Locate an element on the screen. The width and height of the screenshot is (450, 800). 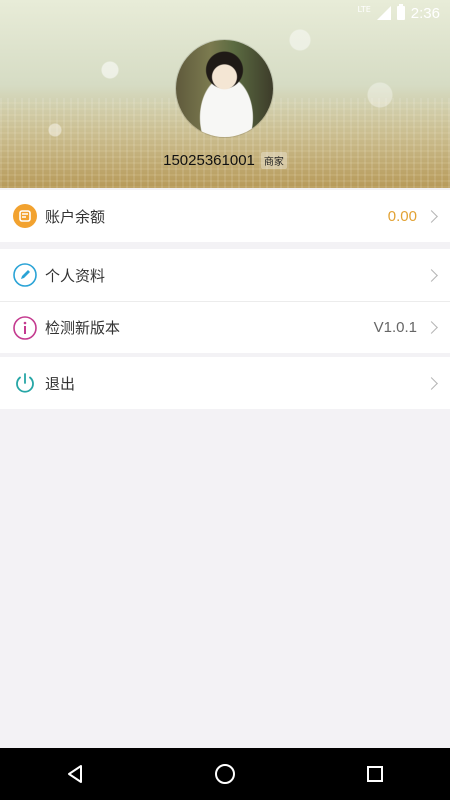
balance-group: 账户余额 0.00 is located at coordinates (225, 216).